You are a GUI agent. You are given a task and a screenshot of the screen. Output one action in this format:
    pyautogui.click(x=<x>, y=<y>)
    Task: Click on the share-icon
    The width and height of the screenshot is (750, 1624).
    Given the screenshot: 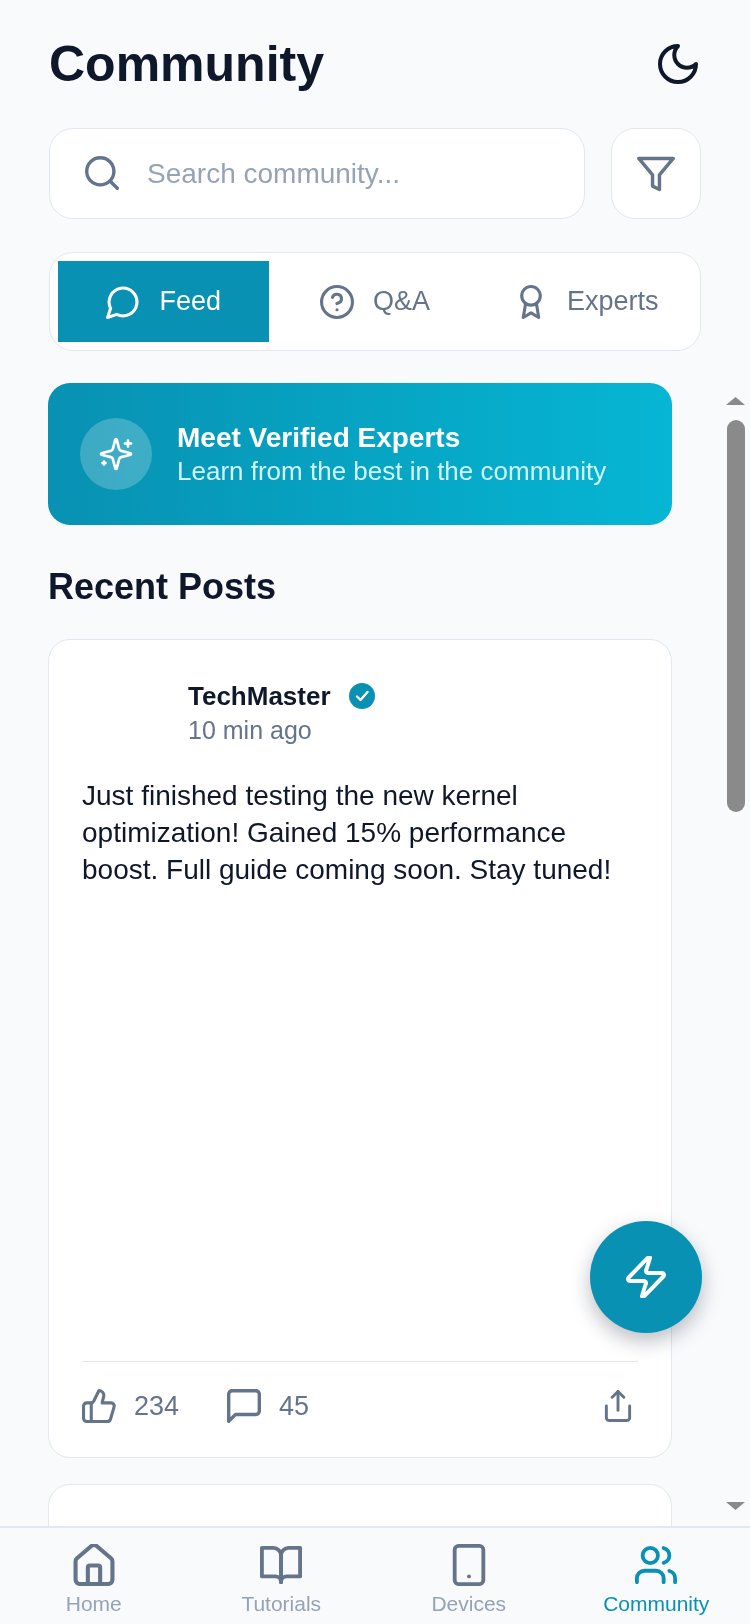 What is the action you would take?
    pyautogui.click(x=618, y=1406)
    